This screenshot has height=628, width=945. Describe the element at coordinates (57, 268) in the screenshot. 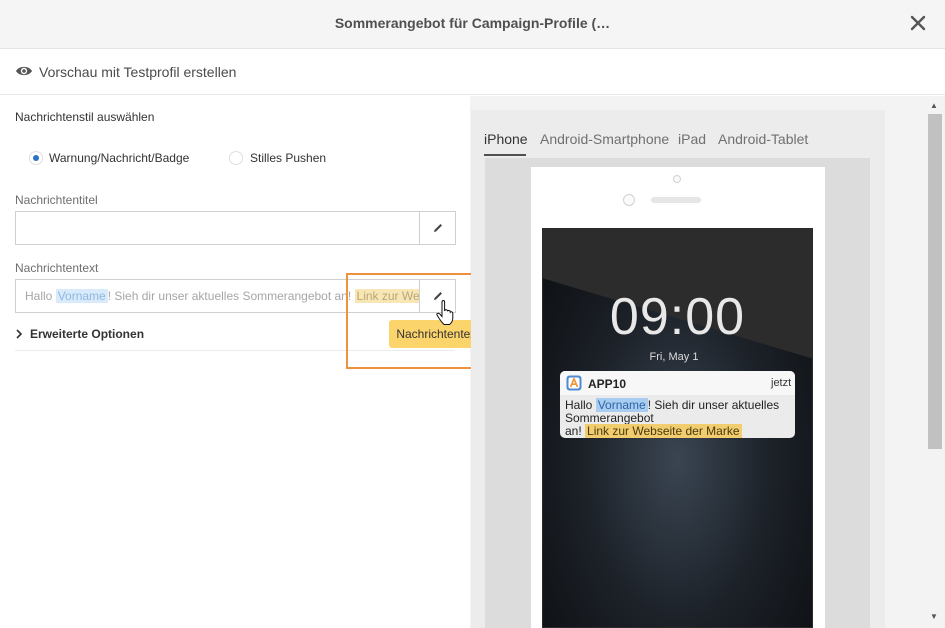

I see `message-text-label: Nachrichtentext` at that location.